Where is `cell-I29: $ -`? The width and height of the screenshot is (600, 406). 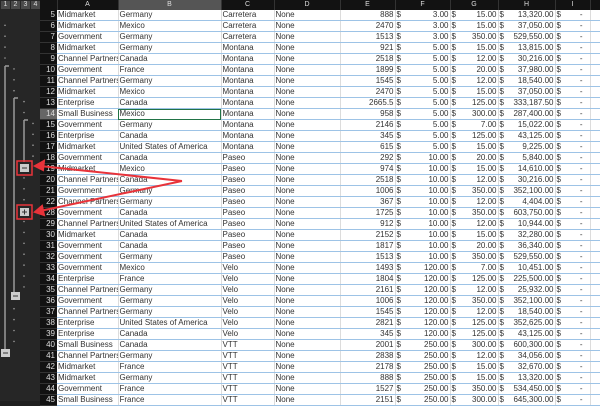 cell-I29: $ - is located at coordinates (573, 224).